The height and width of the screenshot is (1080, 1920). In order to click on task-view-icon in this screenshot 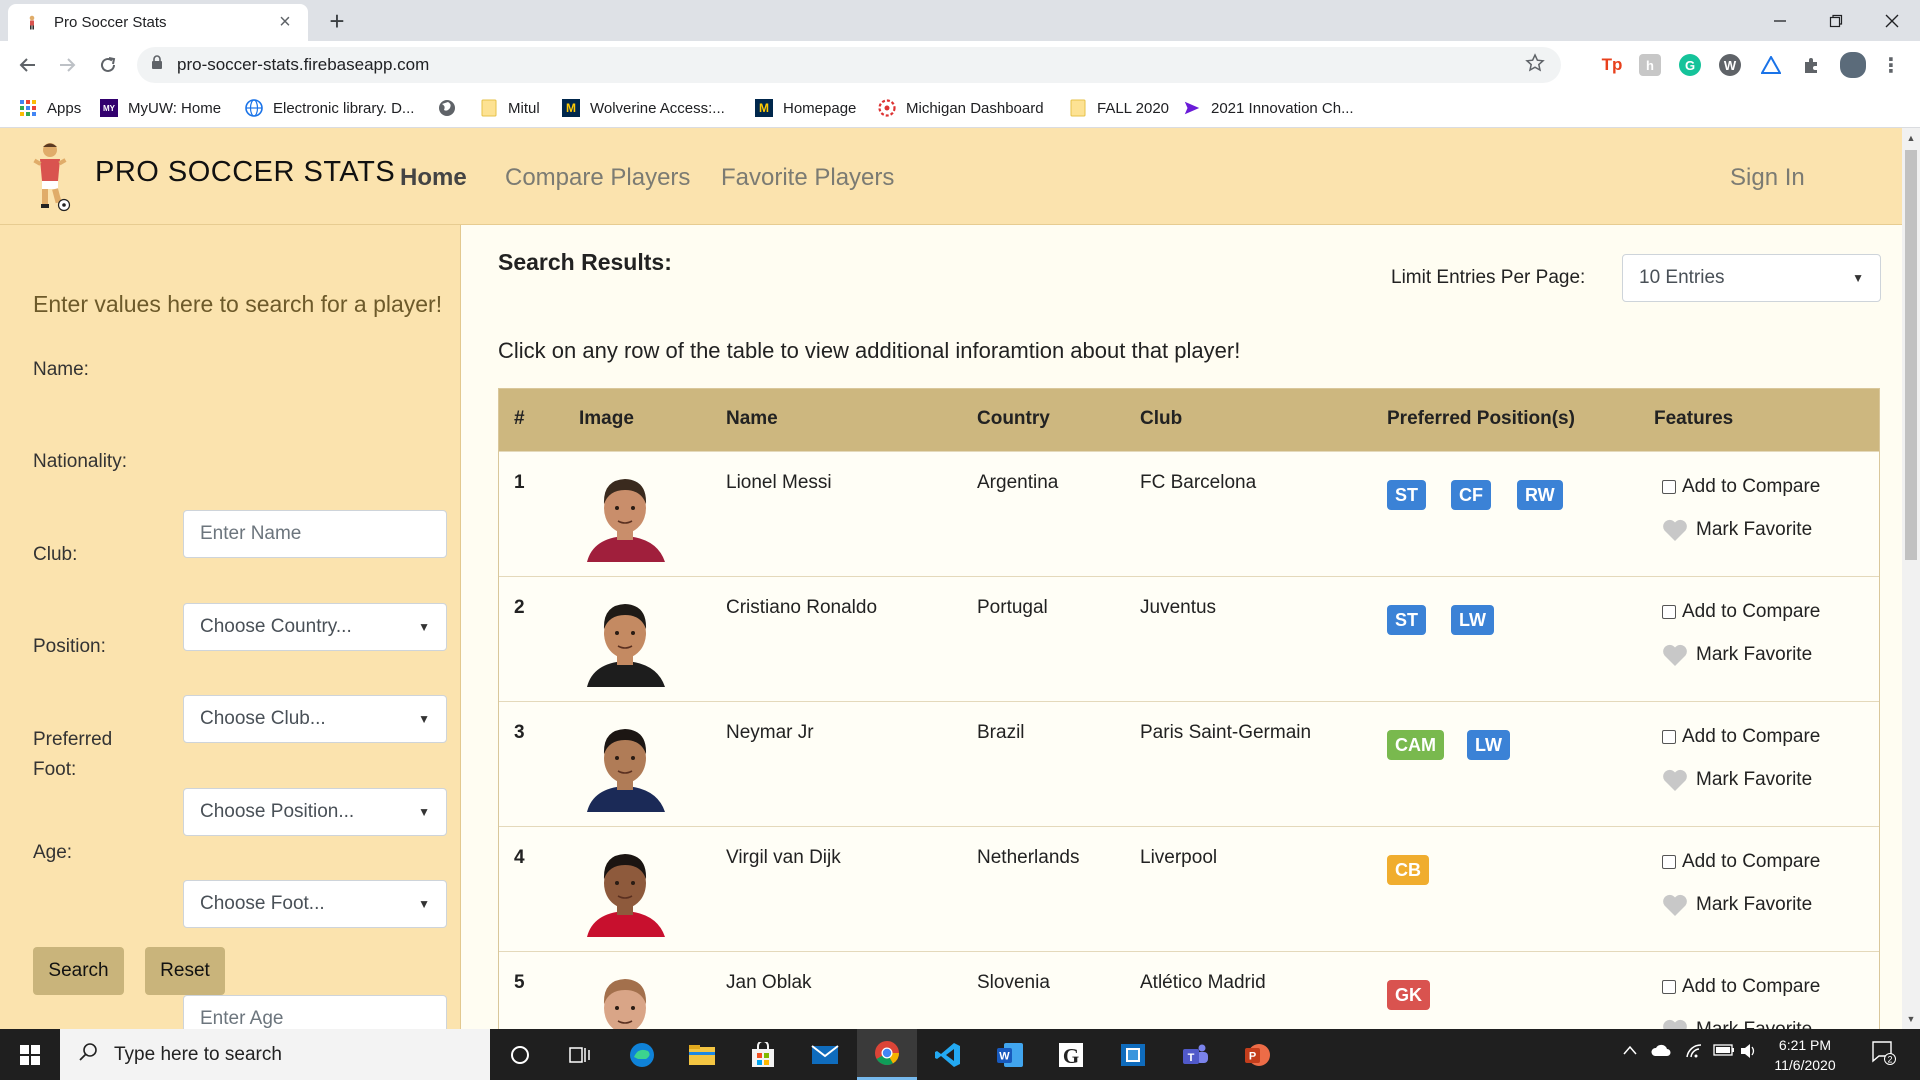, I will do `click(580, 1054)`.